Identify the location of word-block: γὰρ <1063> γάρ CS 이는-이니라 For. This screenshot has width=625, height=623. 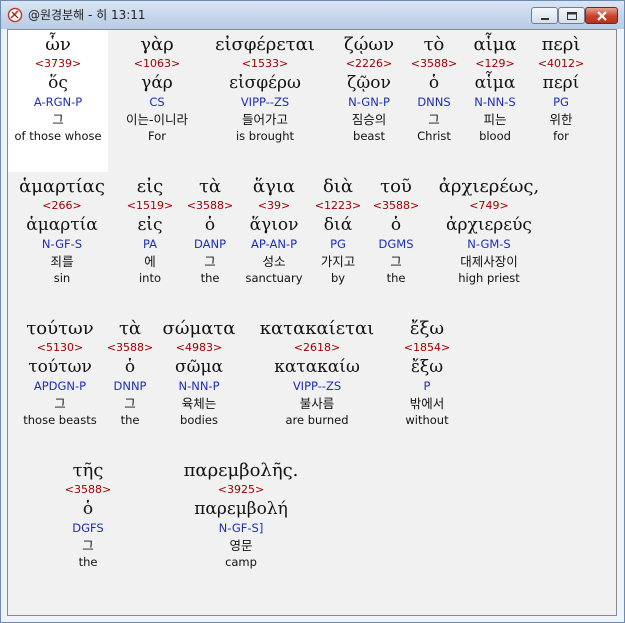
(157, 89).